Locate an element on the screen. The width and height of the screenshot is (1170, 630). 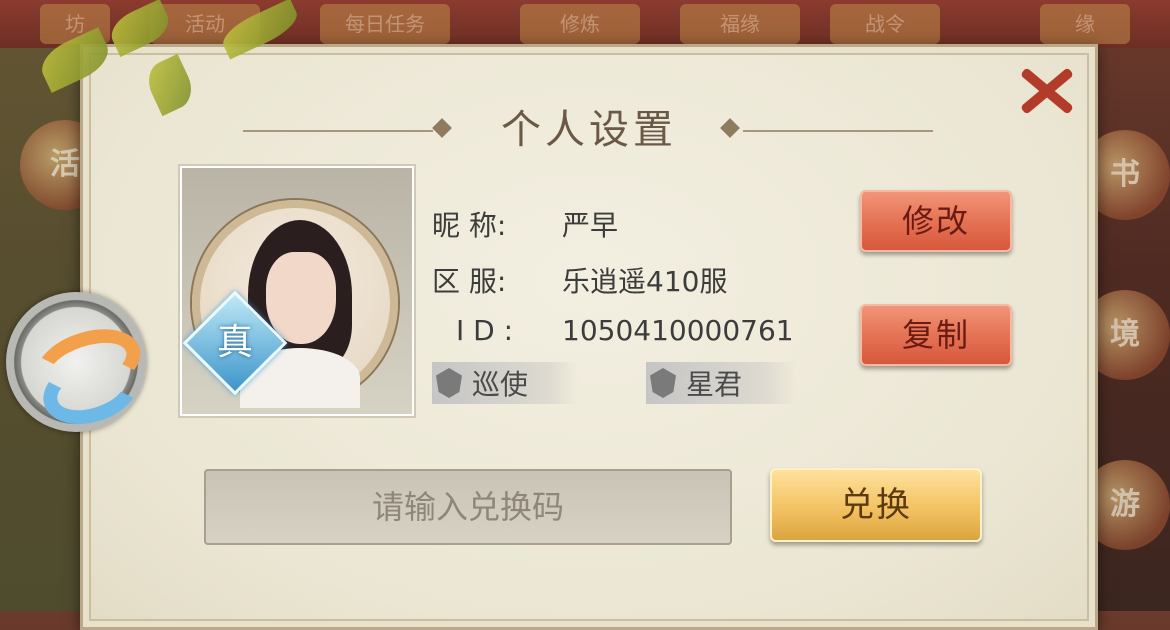
server-value: 乐逍遥410服 is located at coordinates (645, 281).